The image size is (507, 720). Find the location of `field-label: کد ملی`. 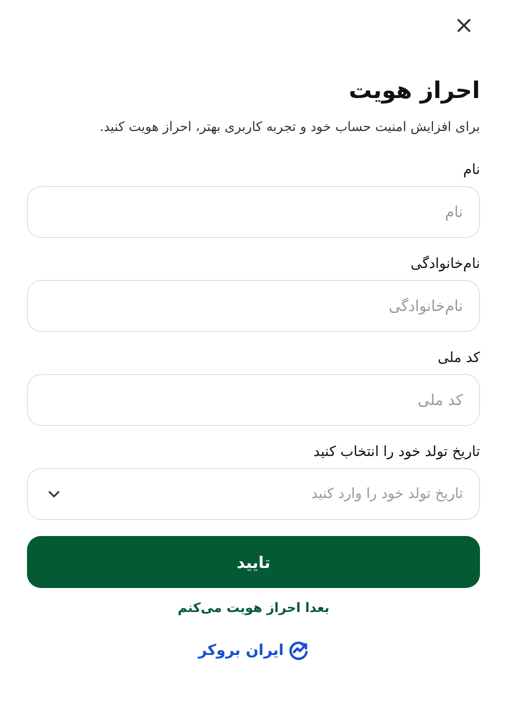

field-label: کد ملی is located at coordinates (459, 358).